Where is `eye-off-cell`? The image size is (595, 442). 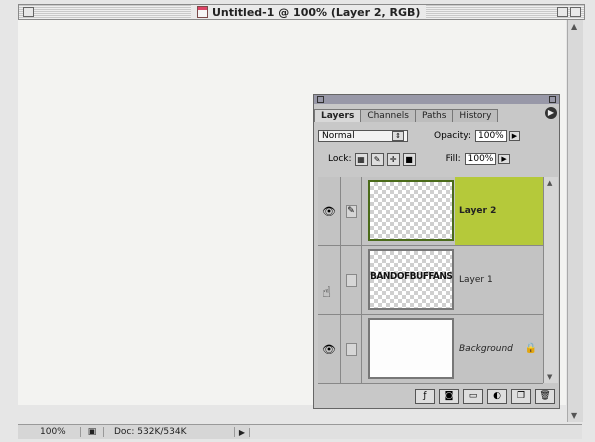
eye-off-cell is located at coordinates (329, 280).